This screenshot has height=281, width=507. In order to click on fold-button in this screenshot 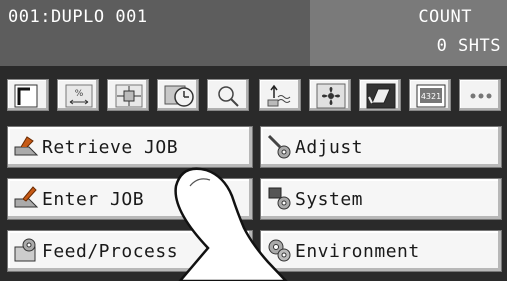, I will do `click(380, 95)`.